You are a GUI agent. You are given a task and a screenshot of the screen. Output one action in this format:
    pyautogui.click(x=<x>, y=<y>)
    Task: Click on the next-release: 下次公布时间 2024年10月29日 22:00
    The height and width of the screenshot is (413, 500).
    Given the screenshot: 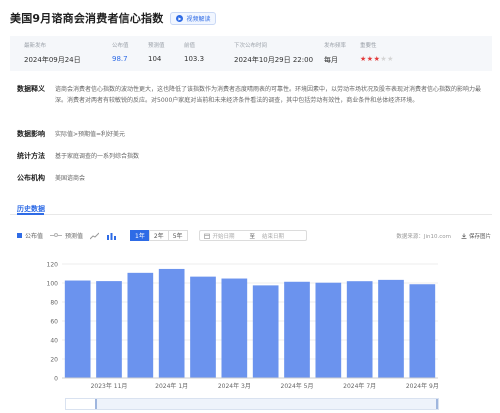 What is the action you would take?
    pyautogui.click(x=273, y=53)
    